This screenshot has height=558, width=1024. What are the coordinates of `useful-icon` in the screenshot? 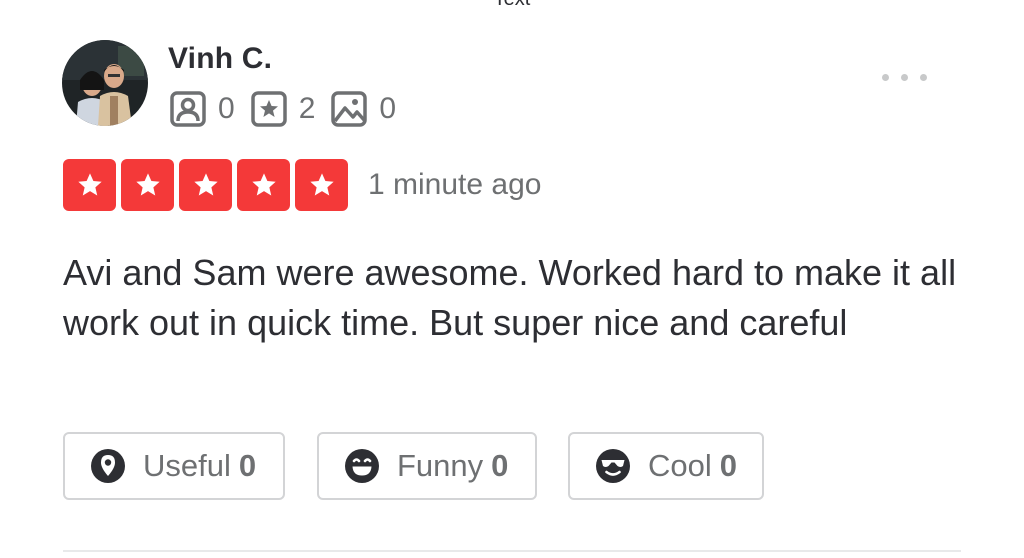 It's located at (116, 466).